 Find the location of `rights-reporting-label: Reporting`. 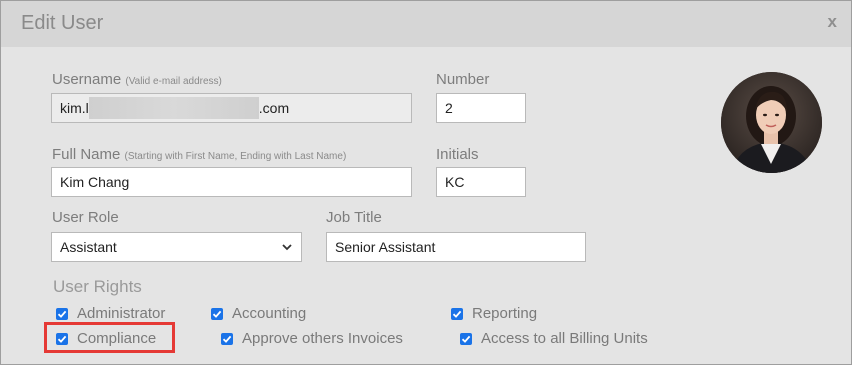

rights-reporting-label: Reporting is located at coordinates (505, 313).